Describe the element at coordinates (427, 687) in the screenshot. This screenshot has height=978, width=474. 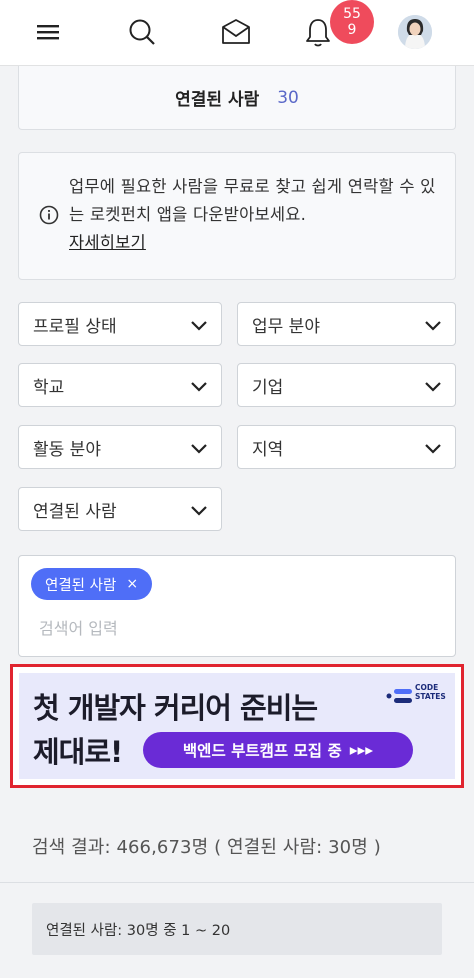
I see `logo-text-line1: CODE` at that location.